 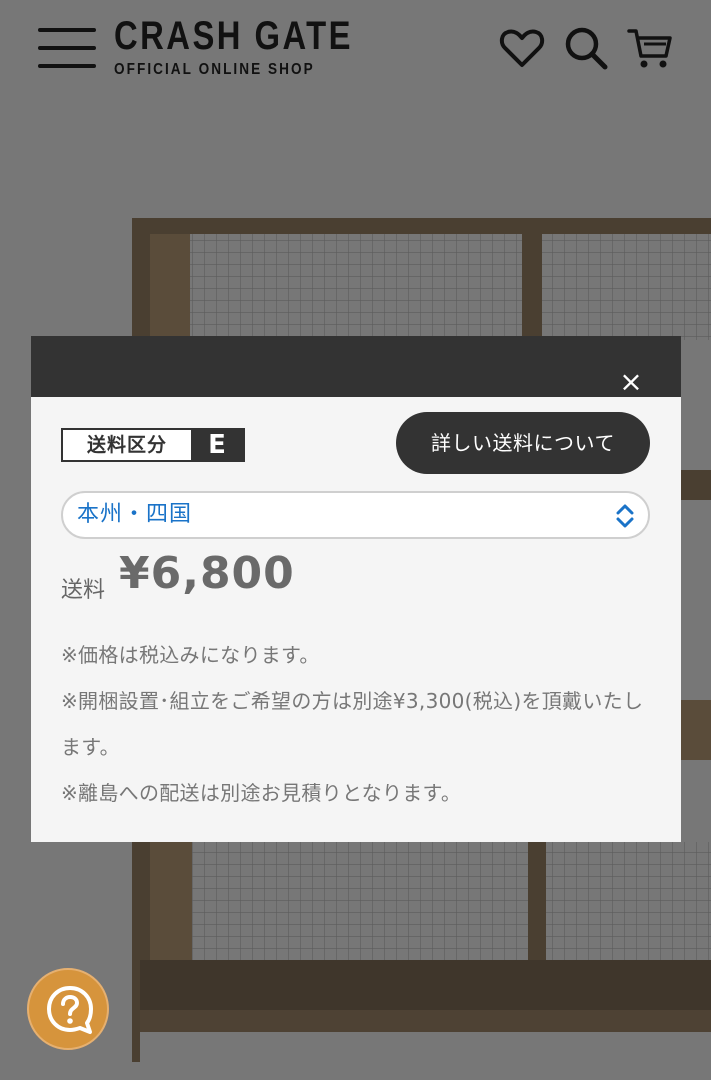 I want to click on note-tax-included: ※価格は税込みになります。, so click(x=190, y=655).